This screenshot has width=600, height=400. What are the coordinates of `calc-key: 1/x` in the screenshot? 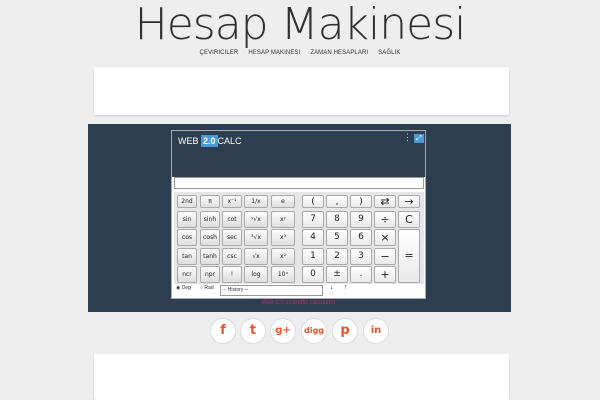 It's located at (256, 201).